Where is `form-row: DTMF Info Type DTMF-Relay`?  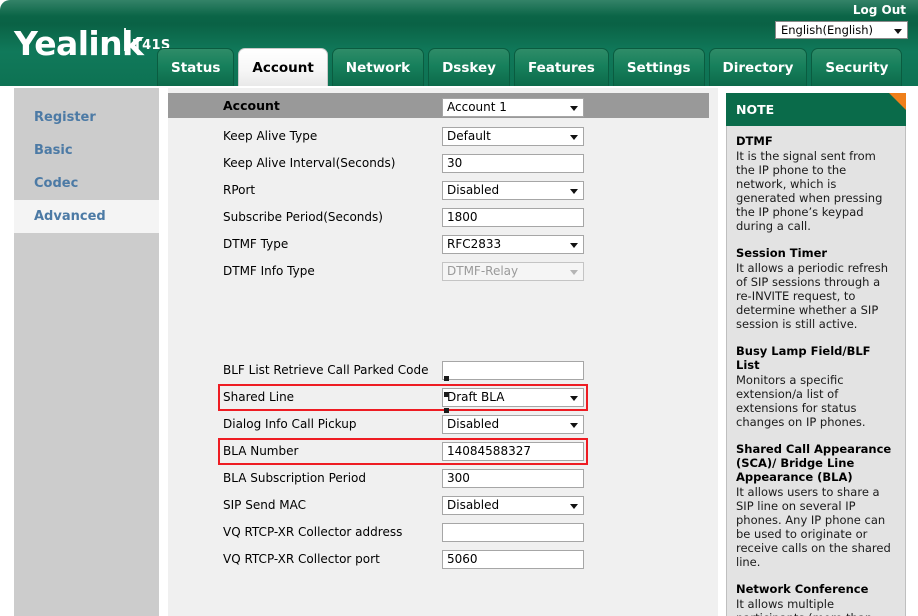
form-row: DTMF Info Type DTMF-Relay is located at coordinates (443, 271).